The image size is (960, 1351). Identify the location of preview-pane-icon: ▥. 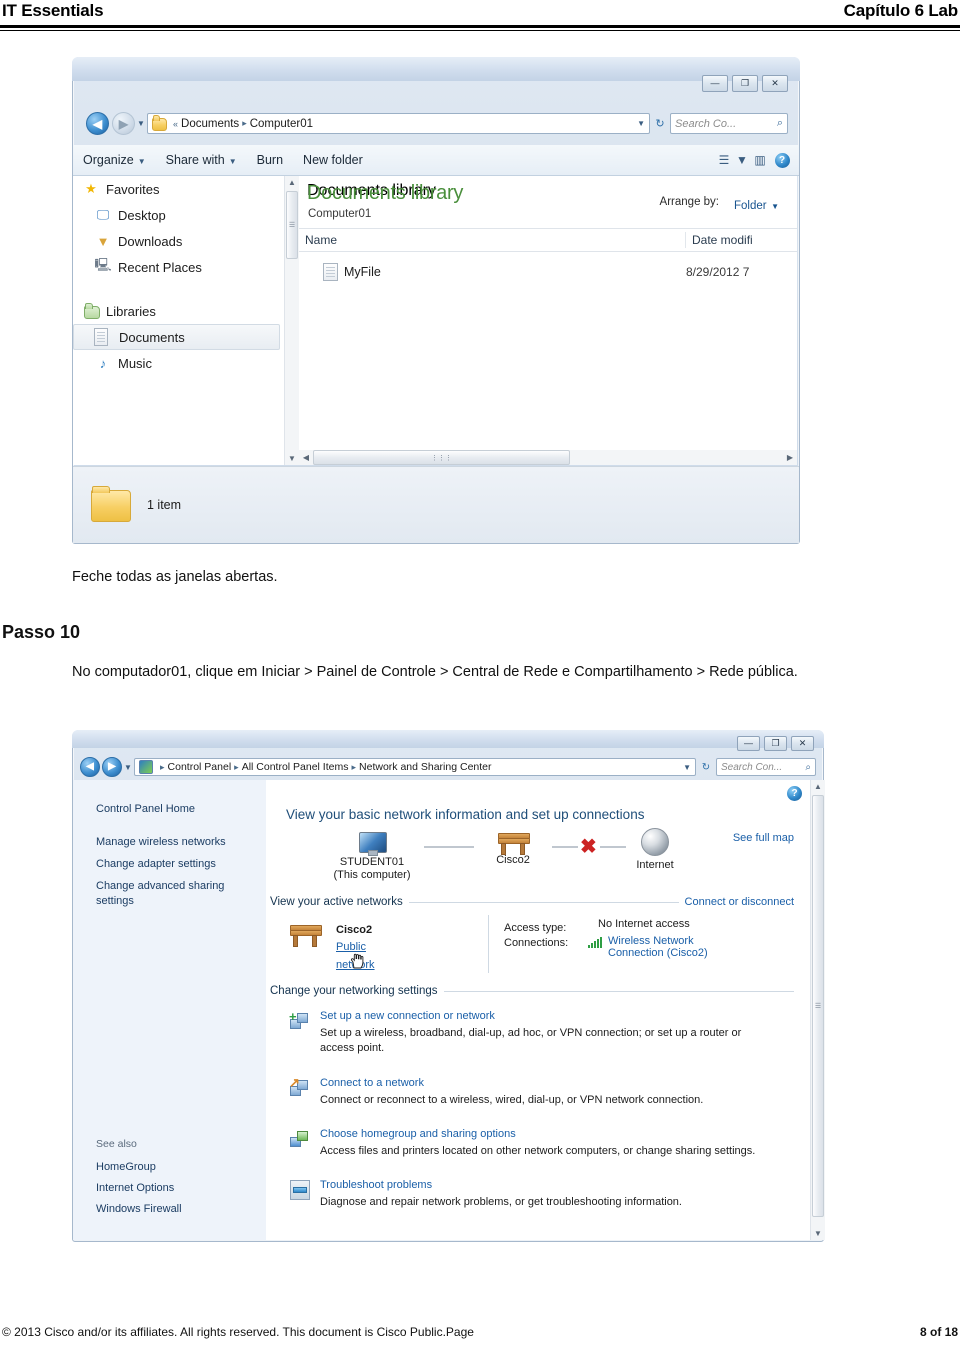
(760, 160).